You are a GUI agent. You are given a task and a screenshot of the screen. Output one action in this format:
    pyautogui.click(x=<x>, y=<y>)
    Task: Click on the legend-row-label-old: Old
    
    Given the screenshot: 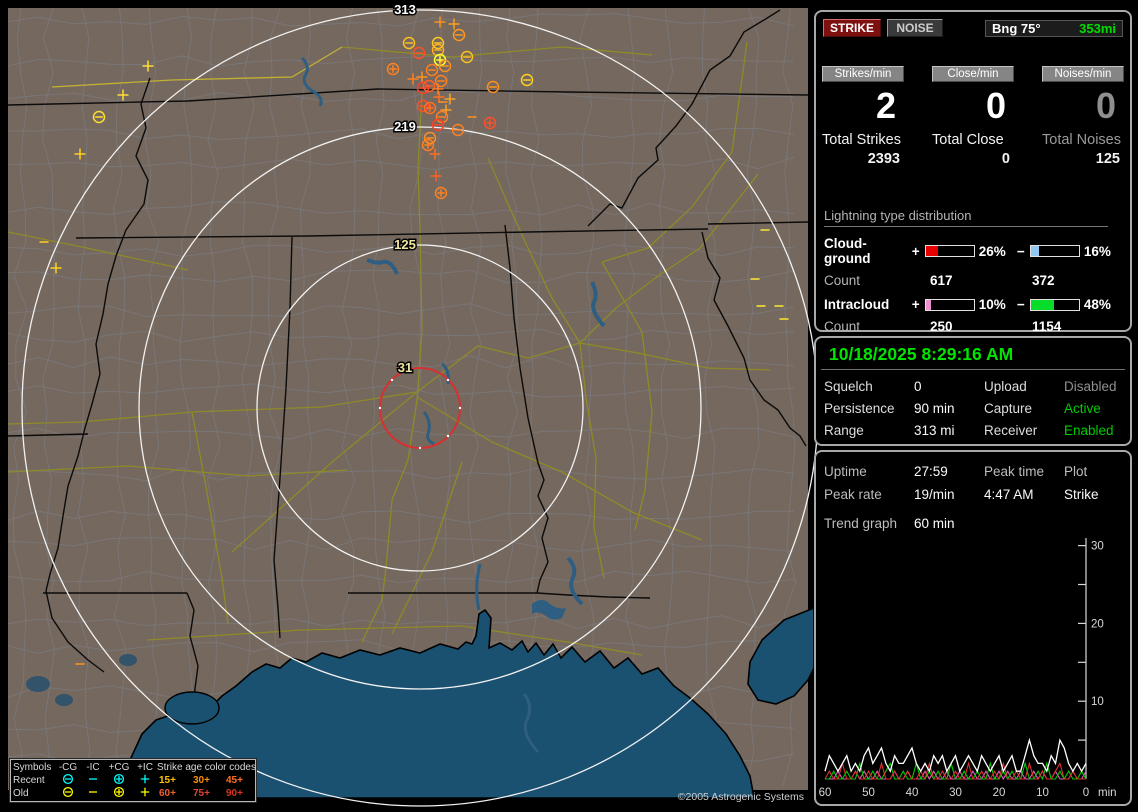 What is the action you would take?
    pyautogui.click(x=21, y=793)
    